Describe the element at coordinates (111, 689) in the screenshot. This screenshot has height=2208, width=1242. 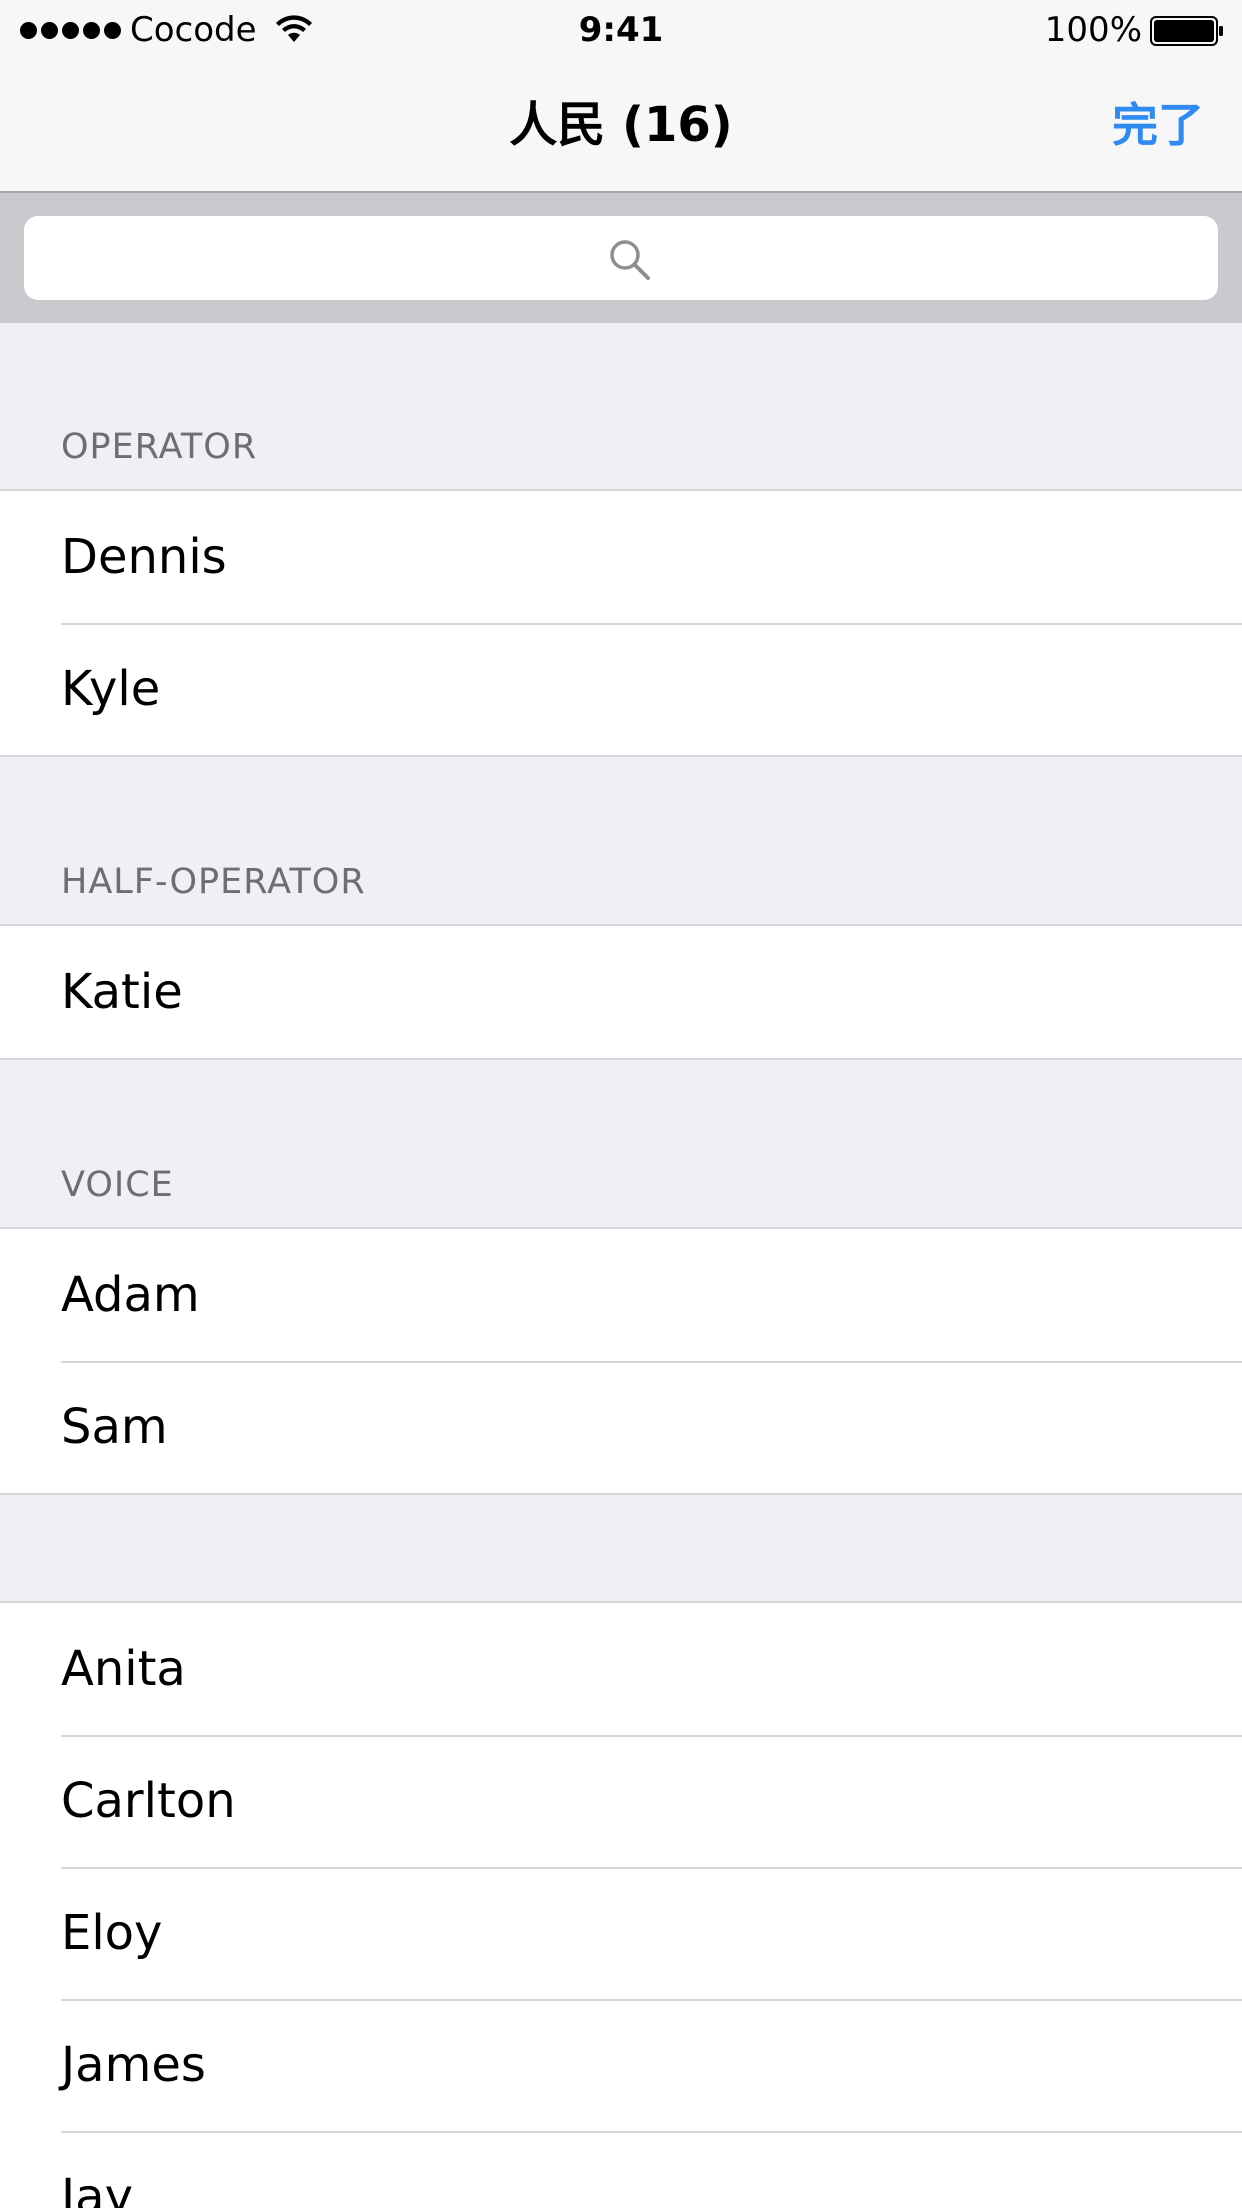
I see `member-name: Kyle` at that location.